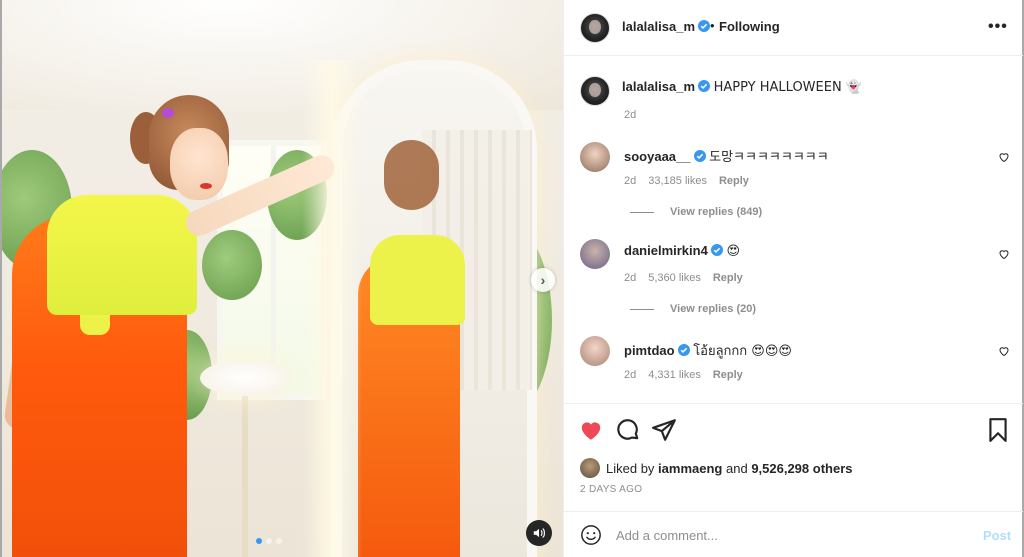 The height and width of the screenshot is (557, 1024). I want to click on liked-by: Liked by iammaeng and 9,526,298 others, so click(716, 468).